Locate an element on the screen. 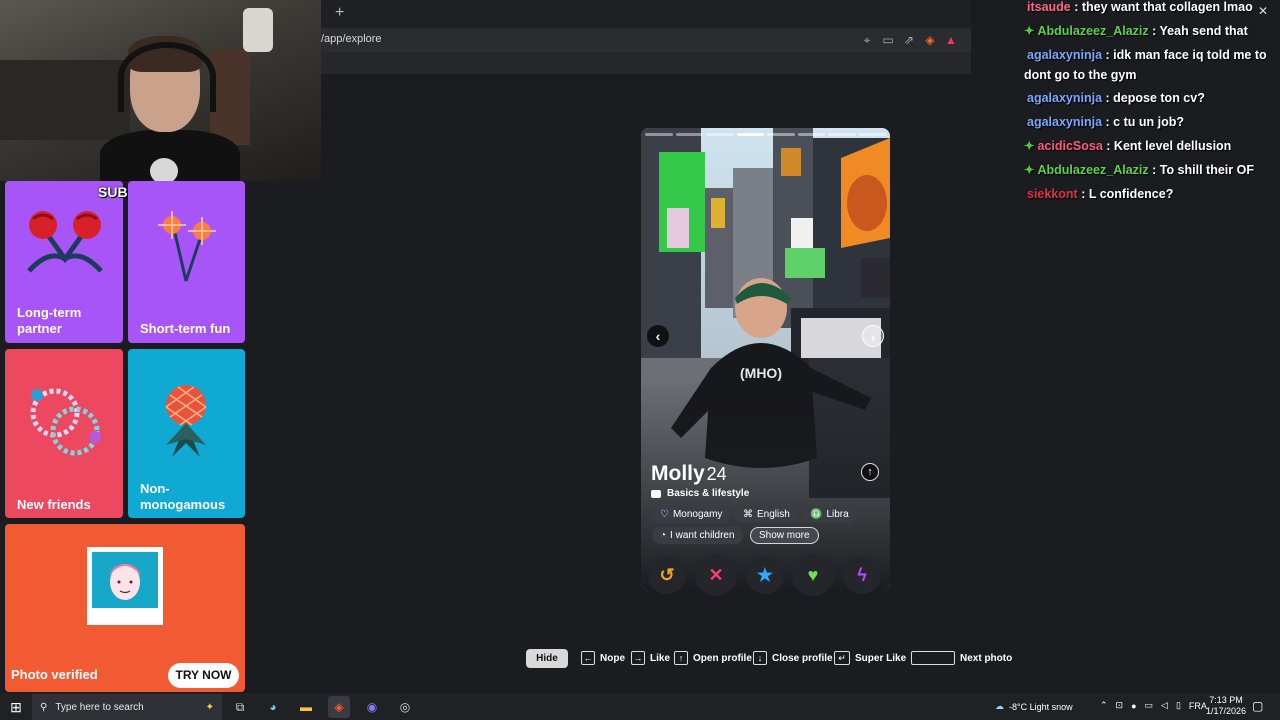 This screenshot has height=720, width=1280. enter-key-icon: ↵ is located at coordinates (842, 658).